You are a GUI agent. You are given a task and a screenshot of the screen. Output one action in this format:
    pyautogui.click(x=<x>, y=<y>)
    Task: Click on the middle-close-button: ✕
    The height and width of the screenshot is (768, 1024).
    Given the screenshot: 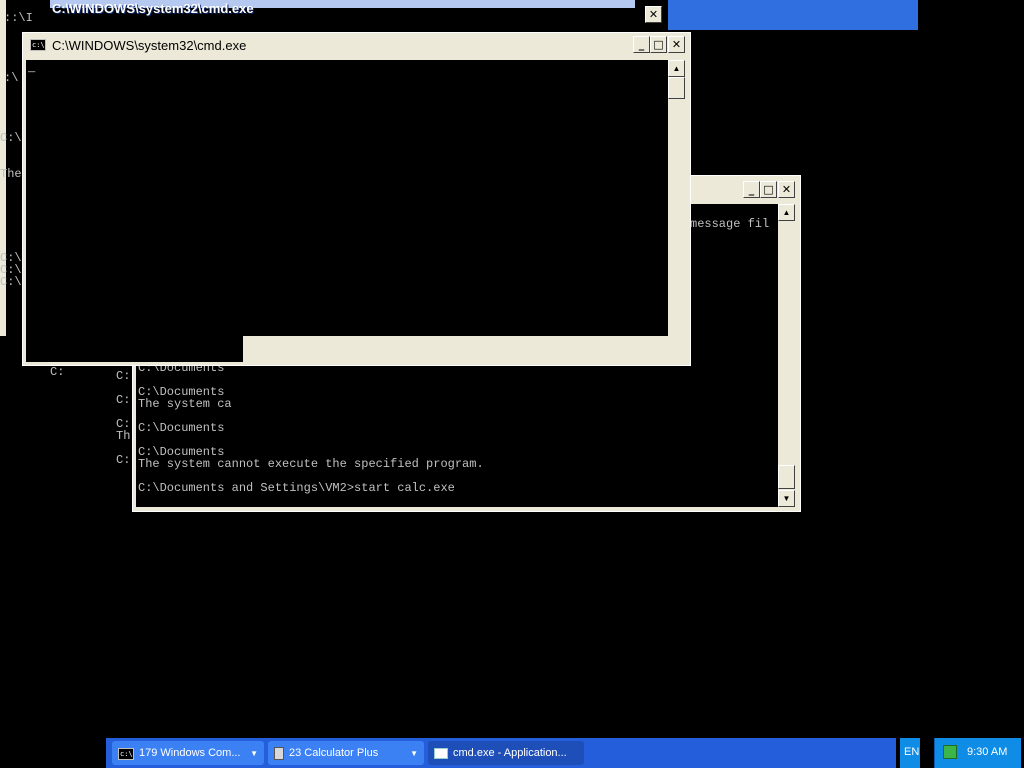 What is the action you would take?
    pyautogui.click(x=786, y=189)
    